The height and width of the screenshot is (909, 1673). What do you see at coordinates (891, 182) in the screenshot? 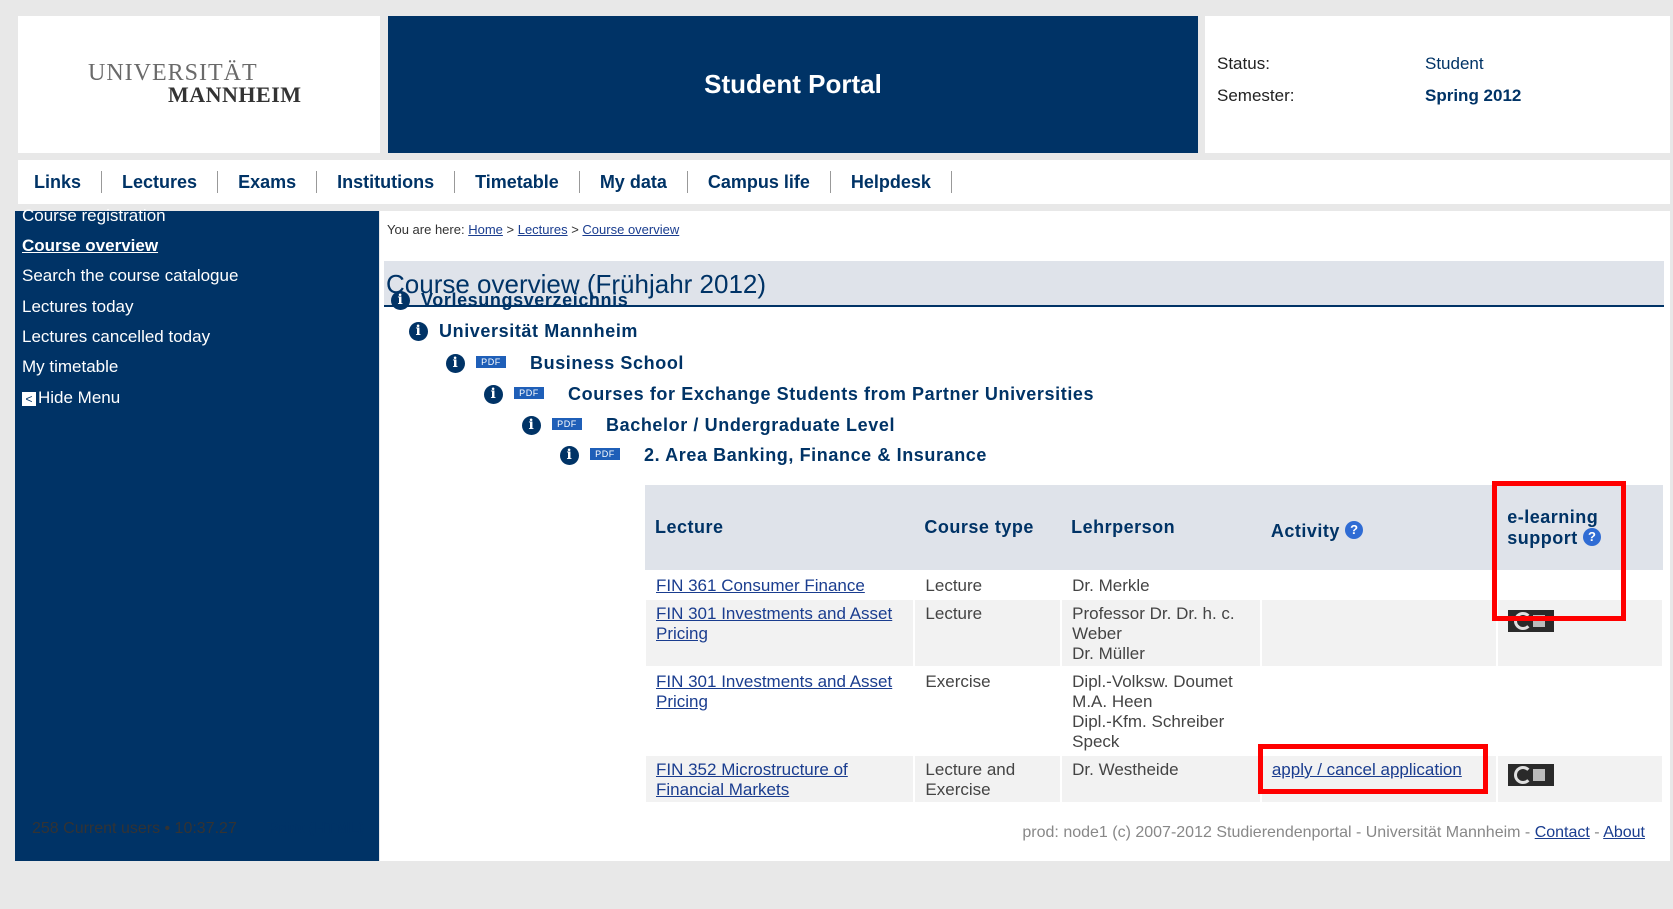
I see `nav-helpdesk: Helpdesk` at bounding box center [891, 182].